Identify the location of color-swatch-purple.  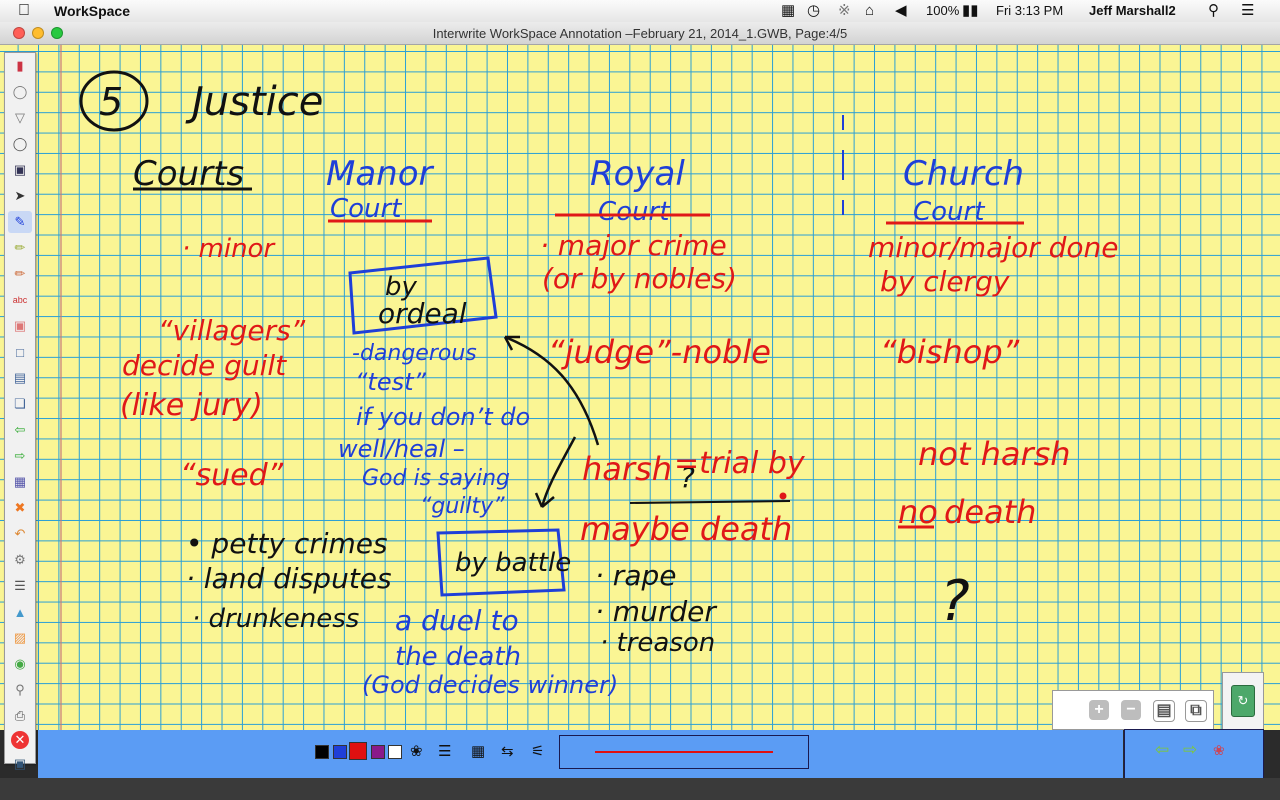
(378, 752).